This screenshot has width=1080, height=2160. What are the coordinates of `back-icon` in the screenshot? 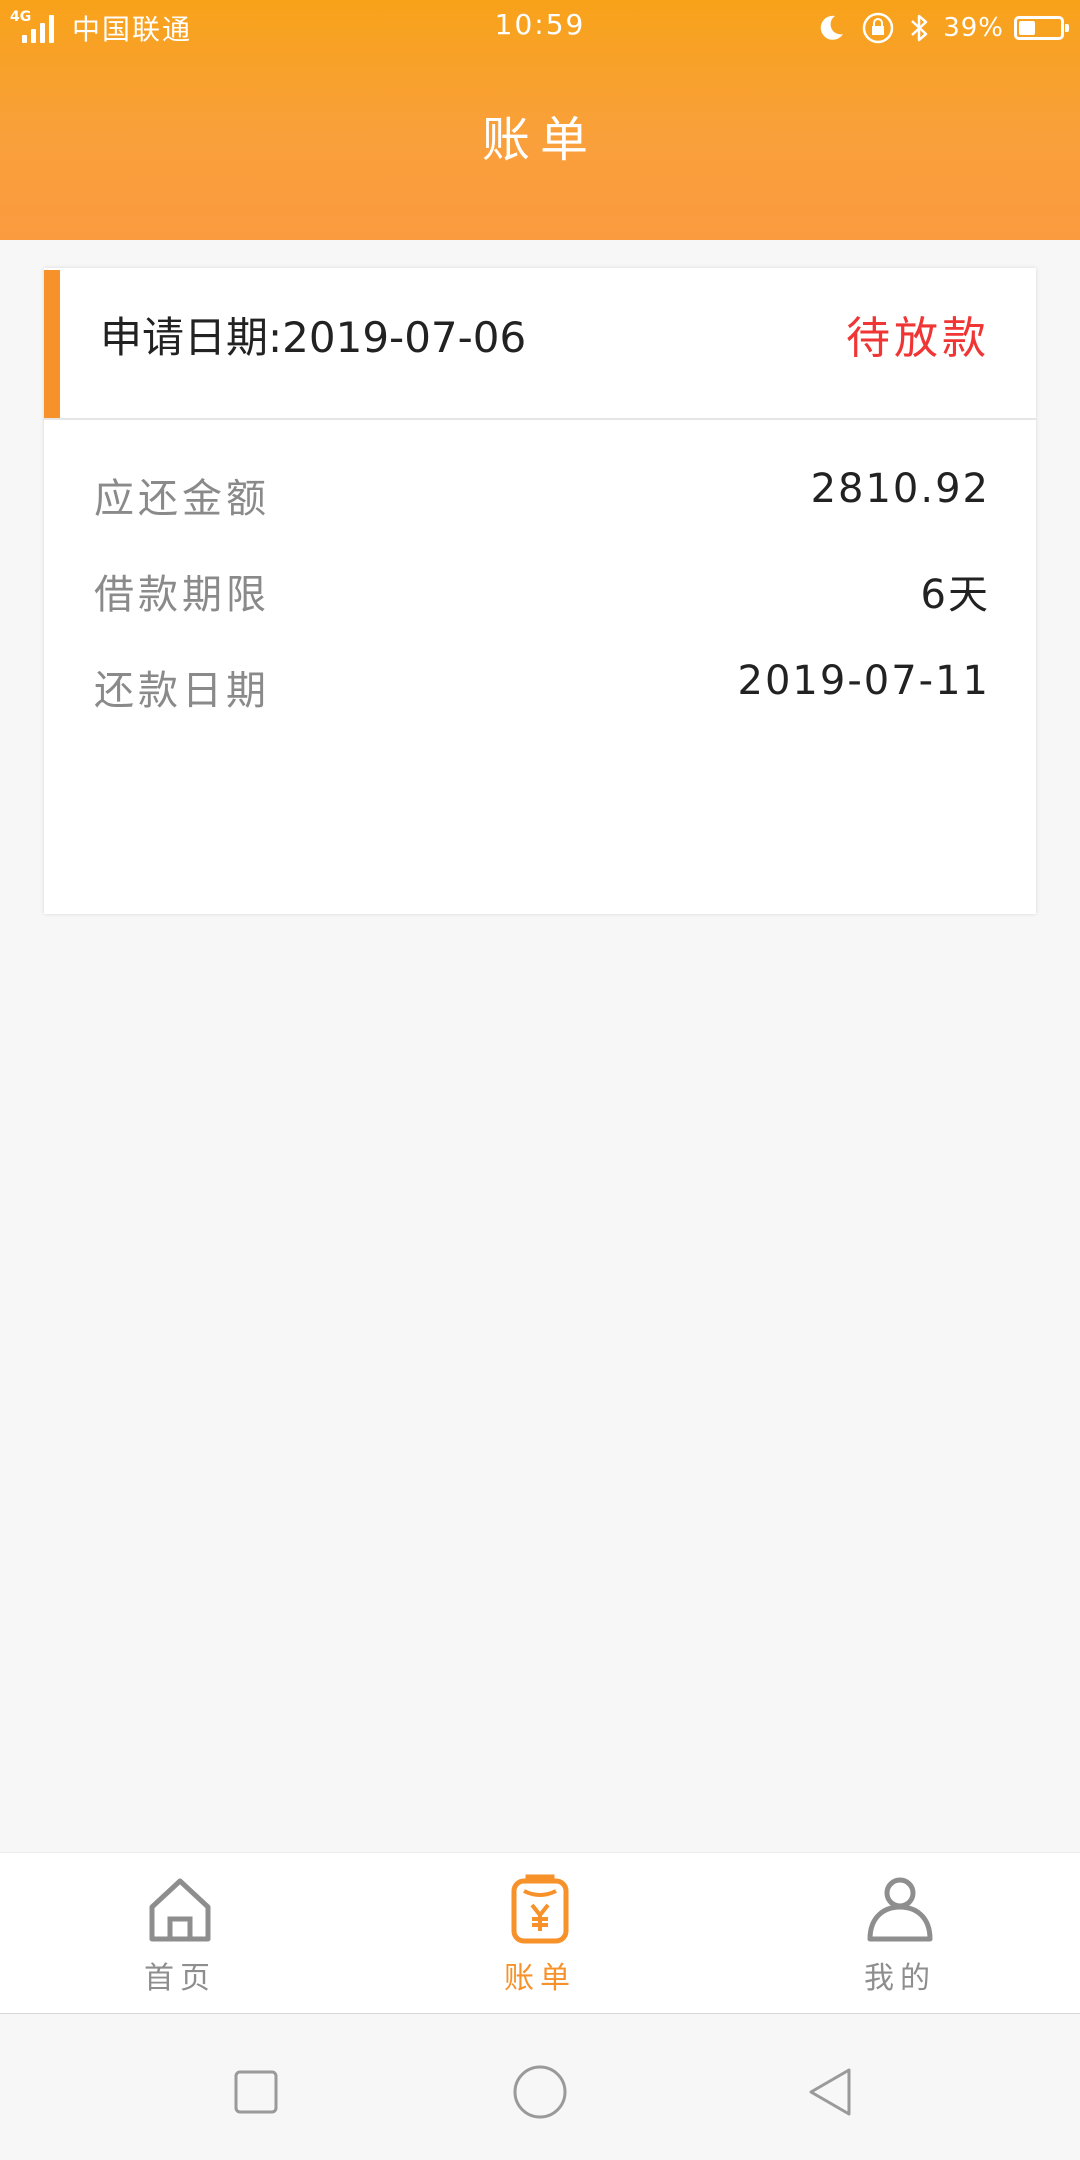 It's located at (830, 2092).